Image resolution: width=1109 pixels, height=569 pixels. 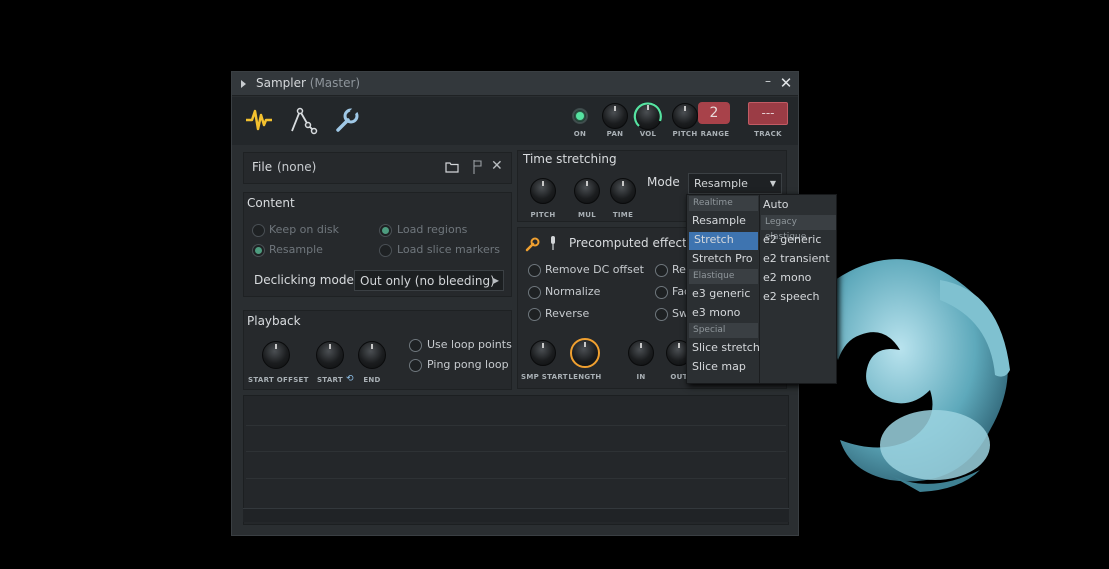 I want to click on waveform-area, so click(x=516, y=460).